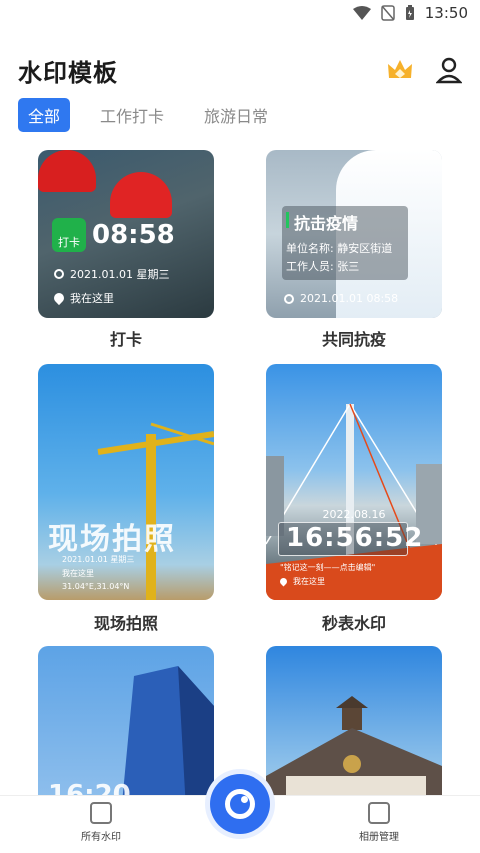  I want to click on status-time: 13:50, so click(446, 13).